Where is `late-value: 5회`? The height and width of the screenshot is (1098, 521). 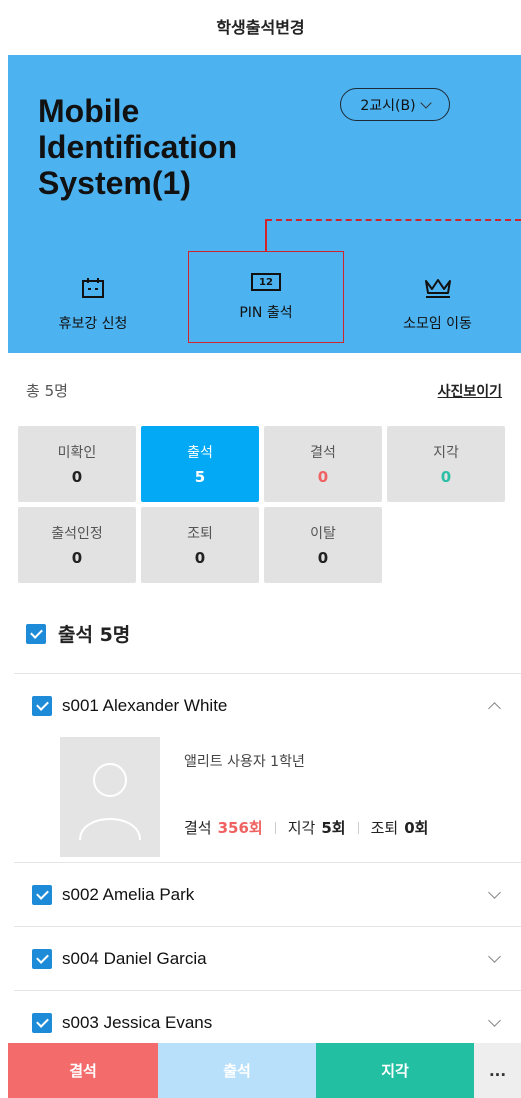 late-value: 5회 is located at coordinates (333, 828).